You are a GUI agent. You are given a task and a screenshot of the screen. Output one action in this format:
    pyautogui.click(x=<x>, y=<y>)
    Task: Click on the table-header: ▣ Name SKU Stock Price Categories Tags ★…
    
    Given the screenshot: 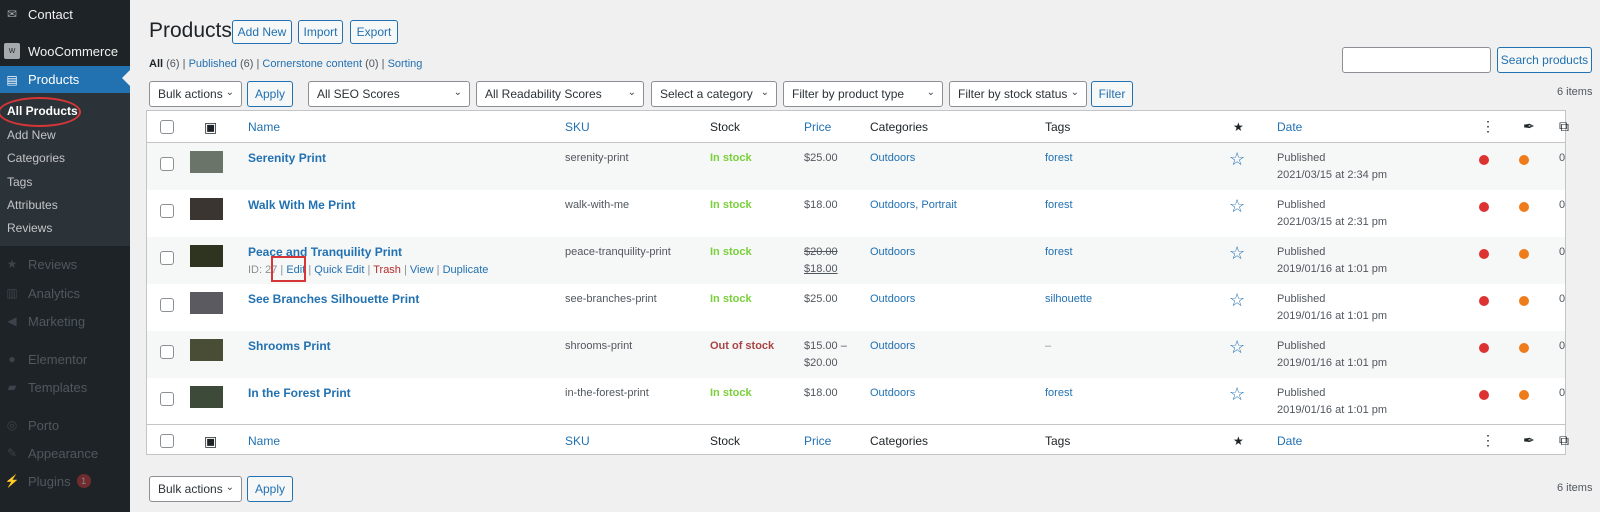 What is the action you would take?
    pyautogui.click(x=858, y=127)
    